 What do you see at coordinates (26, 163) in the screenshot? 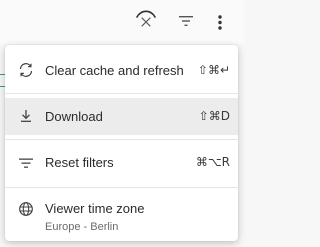
I see `filter-lines-icon` at bounding box center [26, 163].